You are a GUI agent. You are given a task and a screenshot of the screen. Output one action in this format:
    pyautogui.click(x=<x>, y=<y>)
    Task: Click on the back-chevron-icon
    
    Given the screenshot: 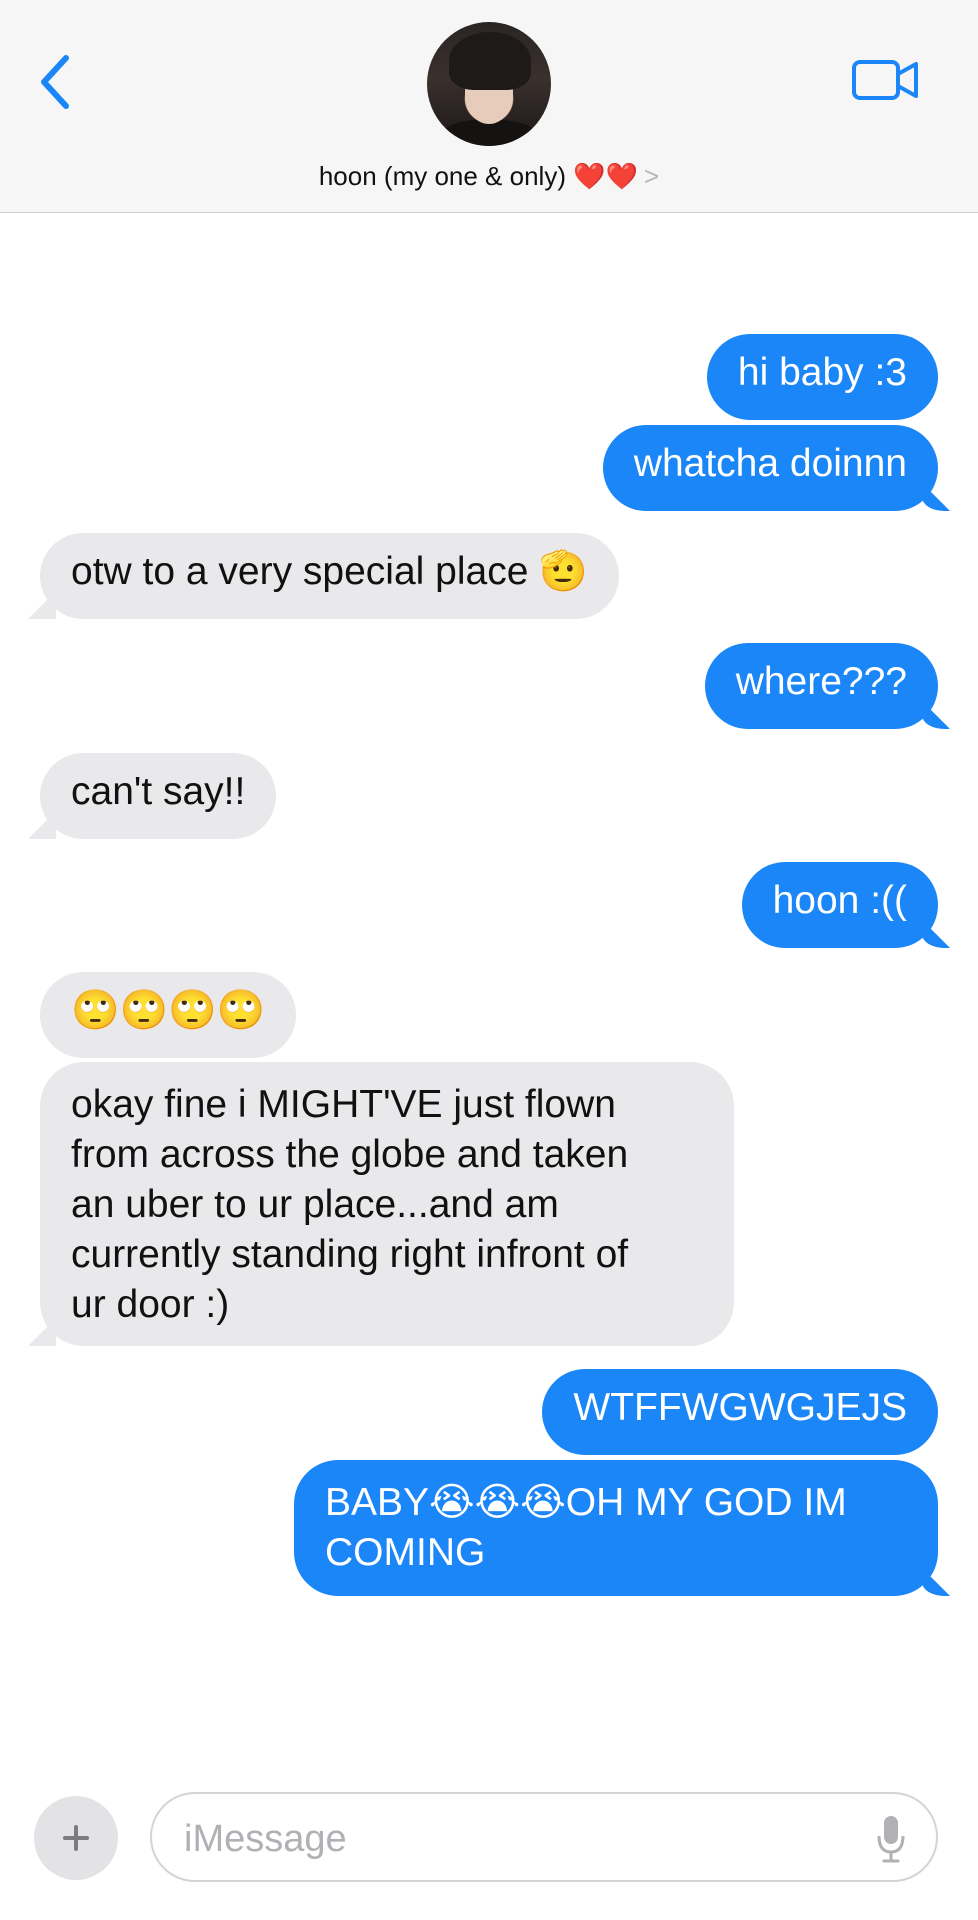 What is the action you would take?
    pyautogui.click(x=56, y=82)
    